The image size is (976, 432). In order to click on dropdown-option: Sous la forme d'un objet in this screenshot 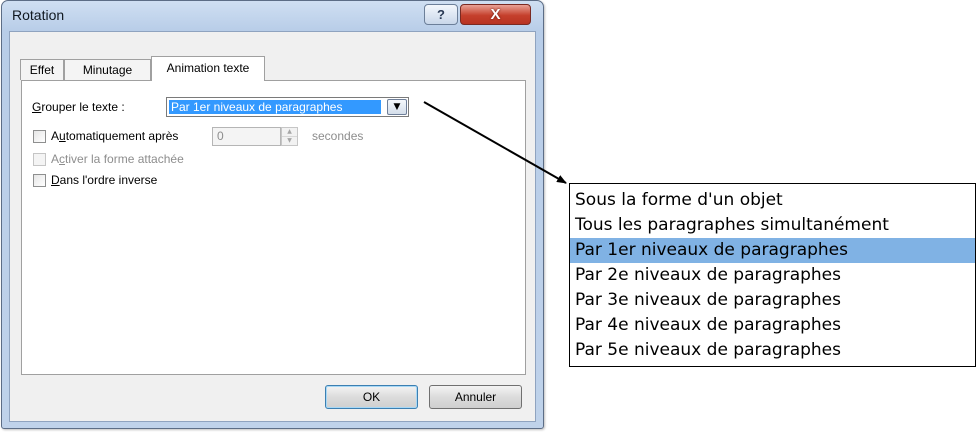, I will do `click(772, 200)`.